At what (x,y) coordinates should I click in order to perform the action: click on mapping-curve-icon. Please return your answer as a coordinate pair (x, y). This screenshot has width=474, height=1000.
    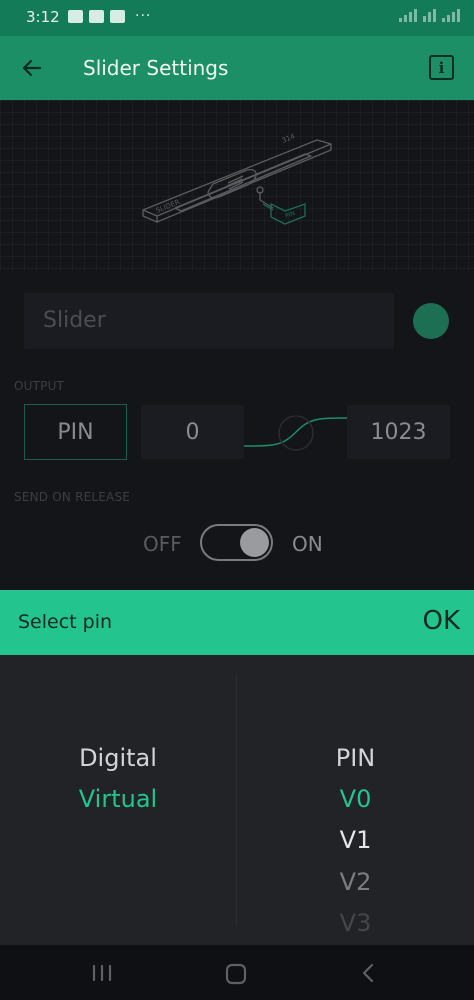
    Looking at the image, I should click on (296, 433).